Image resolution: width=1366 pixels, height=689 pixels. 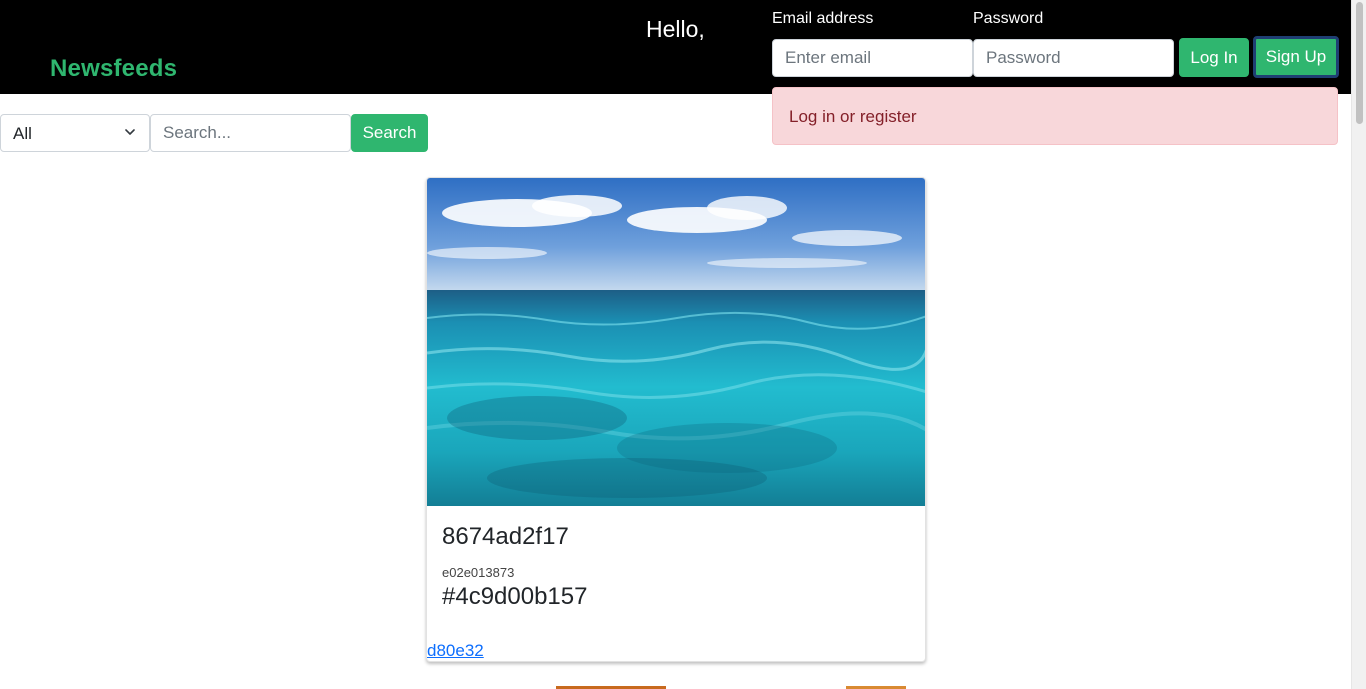 What do you see at coordinates (1055, 116) in the screenshot?
I see `login-alert: Log in or register` at bounding box center [1055, 116].